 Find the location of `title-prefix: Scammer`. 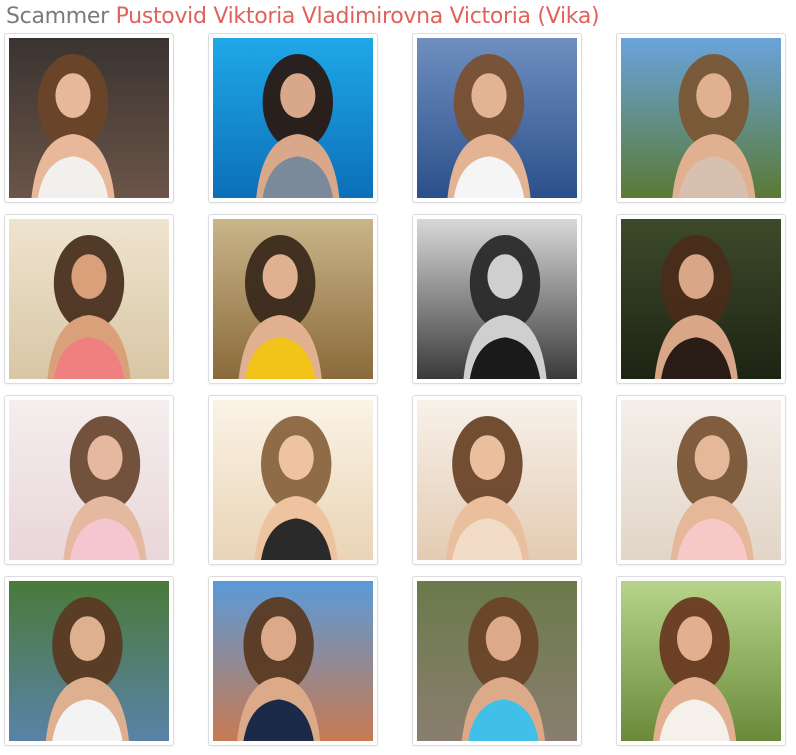

title-prefix: Scammer is located at coordinates (57, 16).